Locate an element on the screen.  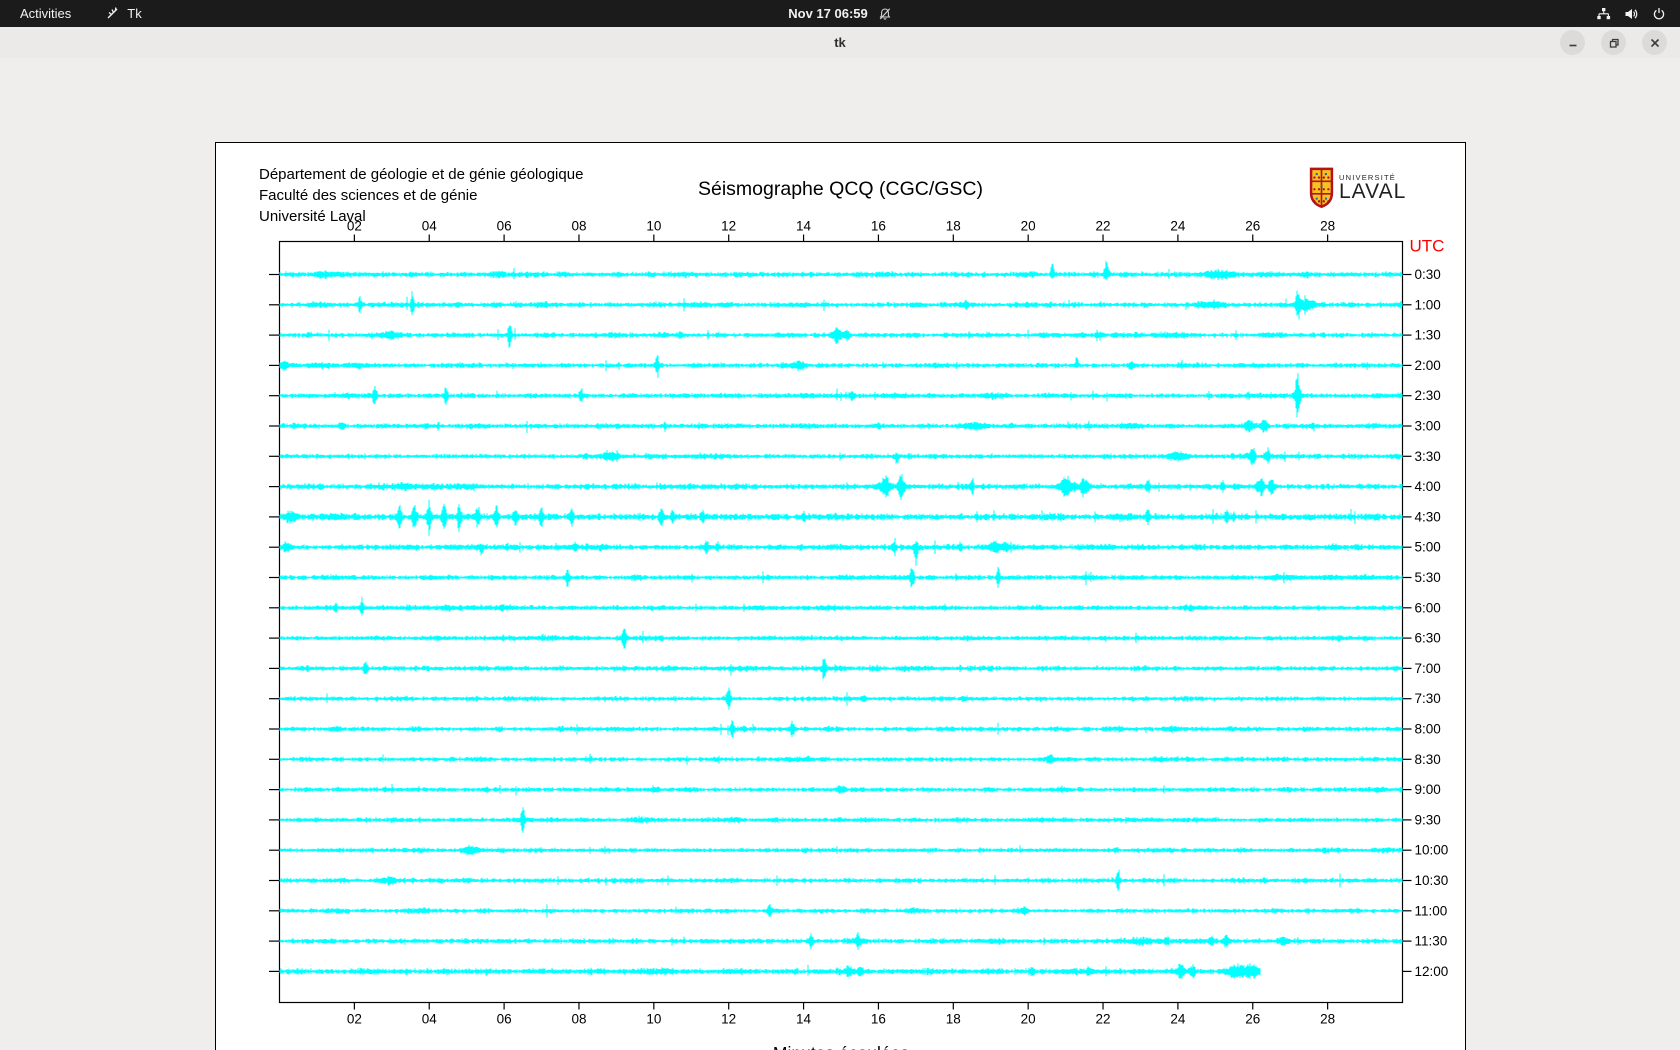
time-label: 5:30 is located at coordinates (1428, 577).